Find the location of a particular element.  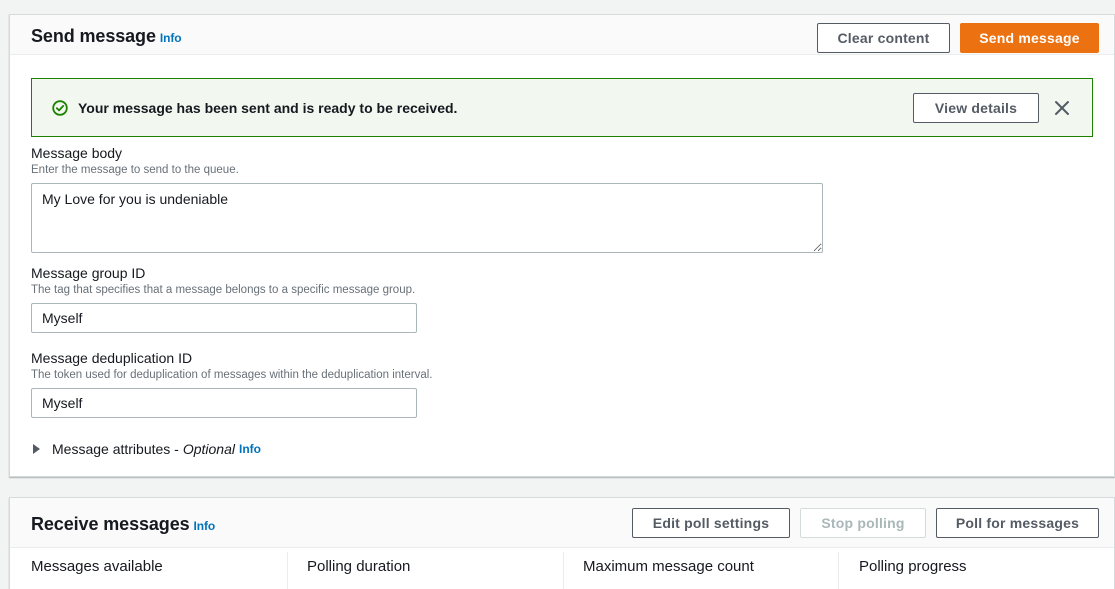

message-dedup-id-input is located at coordinates (224, 403).